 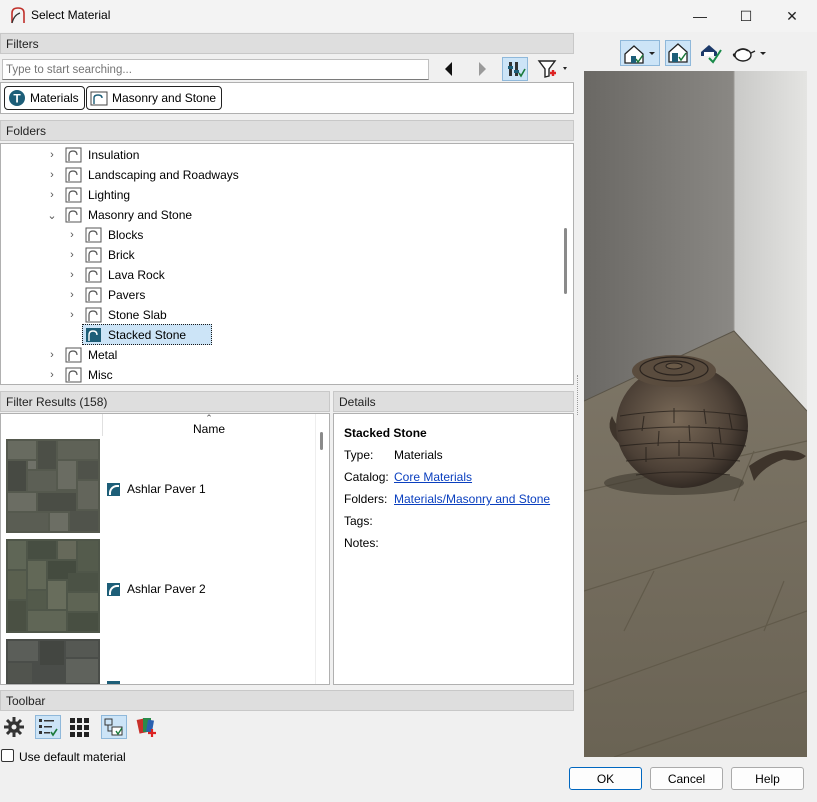 What do you see at coordinates (321, 441) in the screenshot?
I see `results-scroll-thumb` at bounding box center [321, 441].